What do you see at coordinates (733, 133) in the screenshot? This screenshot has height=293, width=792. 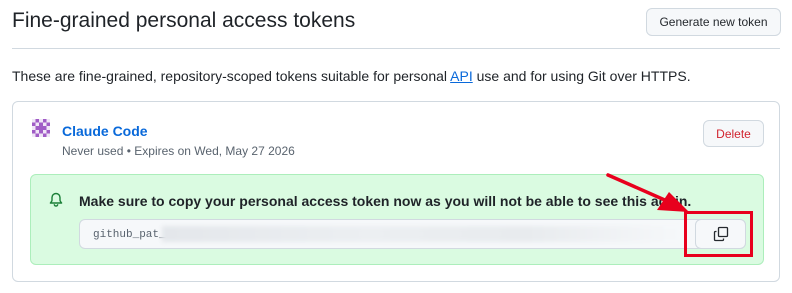 I see `delete-token-button: Delete` at bounding box center [733, 133].